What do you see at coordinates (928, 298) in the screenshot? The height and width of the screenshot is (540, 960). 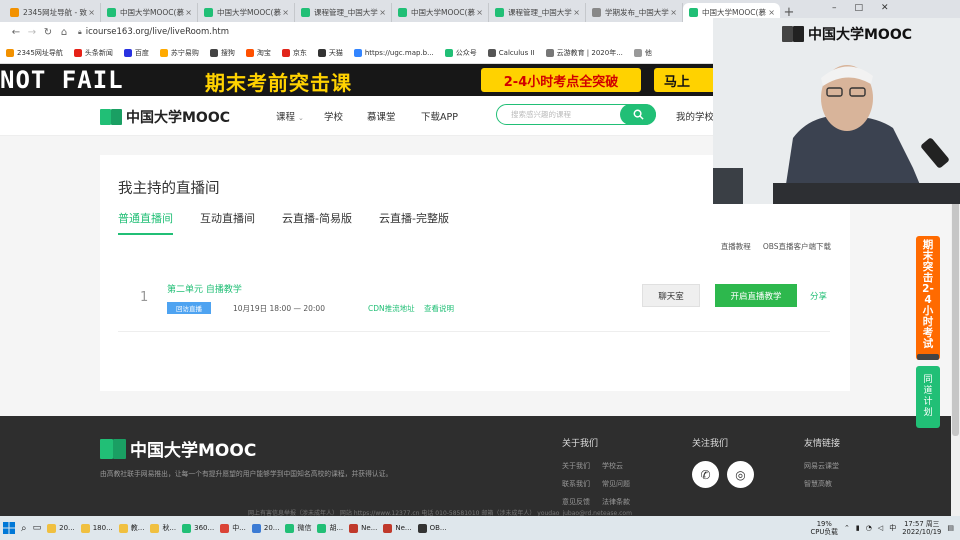 I see `exam-sprint-float-ad: 期末突击2-4小时考试` at bounding box center [928, 298].